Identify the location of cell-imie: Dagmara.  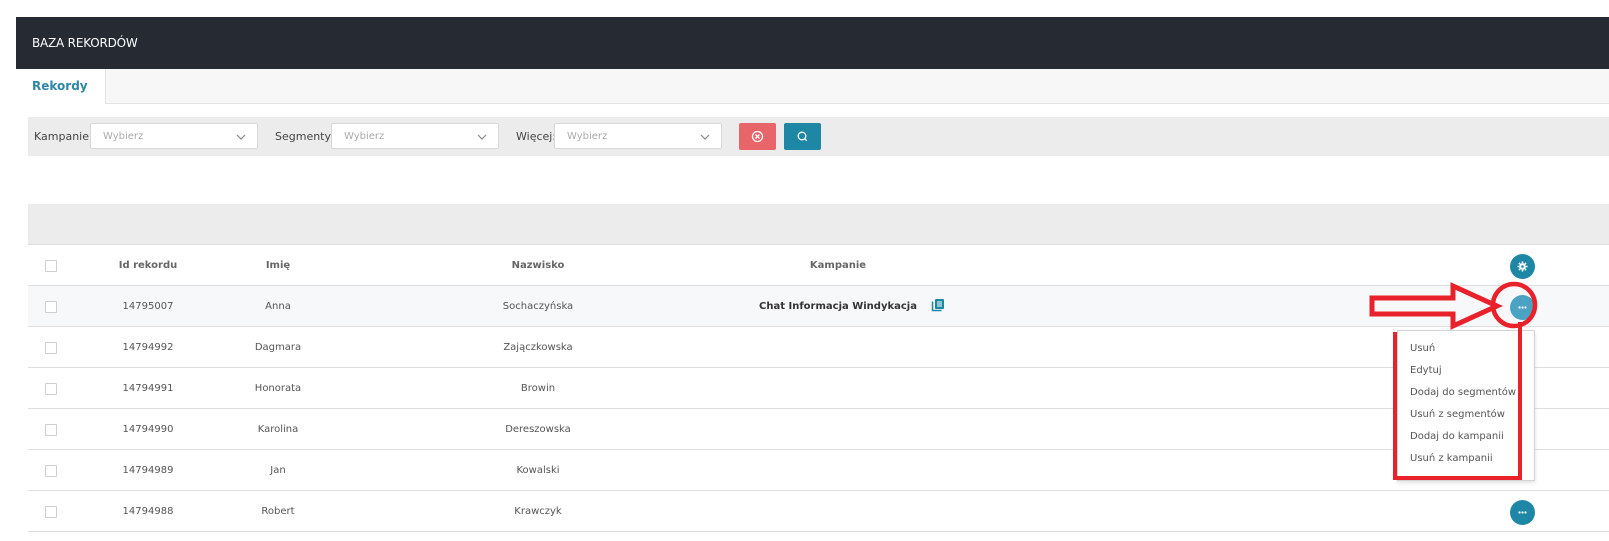
(278, 347).